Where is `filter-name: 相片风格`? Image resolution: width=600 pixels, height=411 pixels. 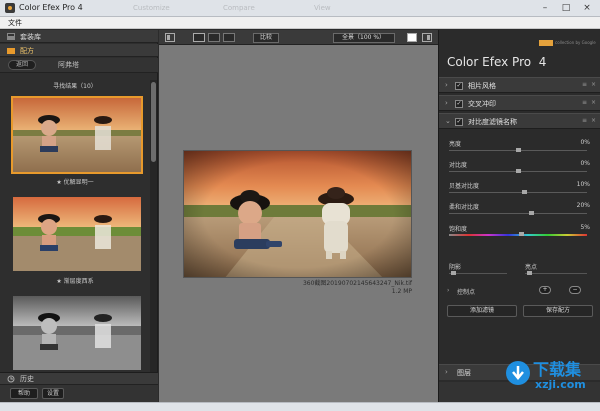 filter-name: 相片风格 is located at coordinates (482, 86).